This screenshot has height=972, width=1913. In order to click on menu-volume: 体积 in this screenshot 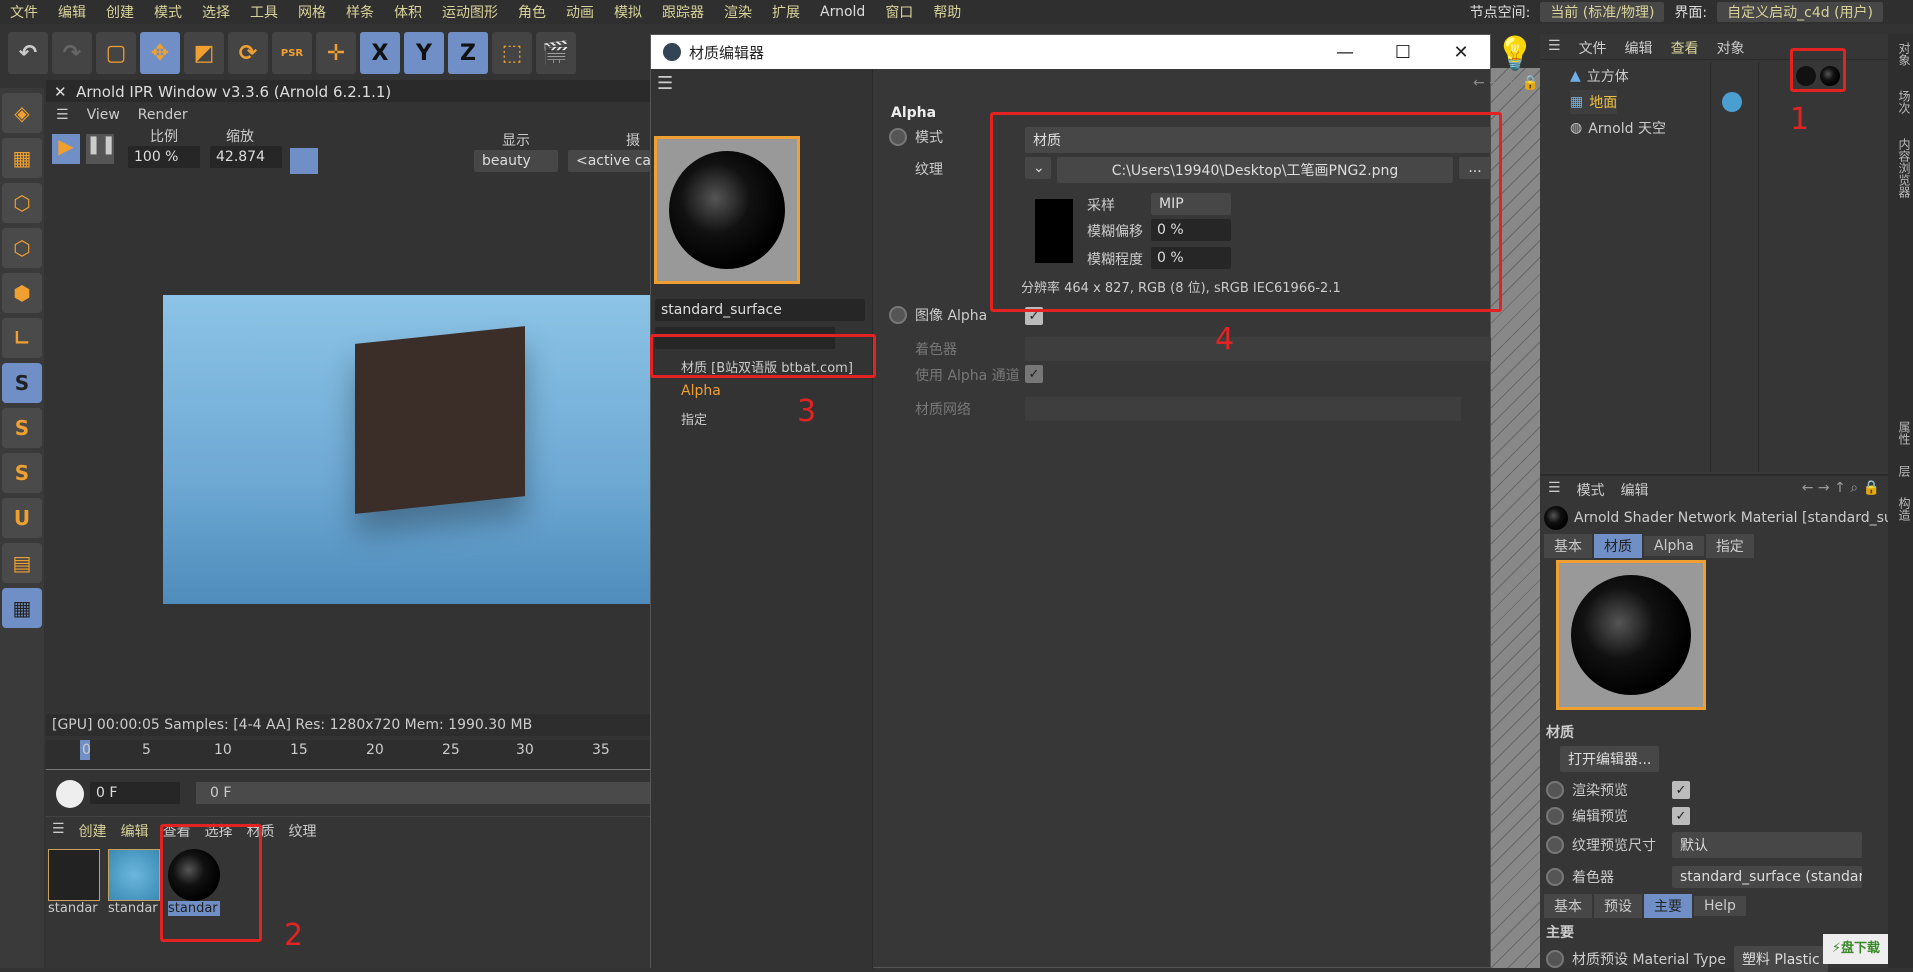, I will do `click(408, 12)`.